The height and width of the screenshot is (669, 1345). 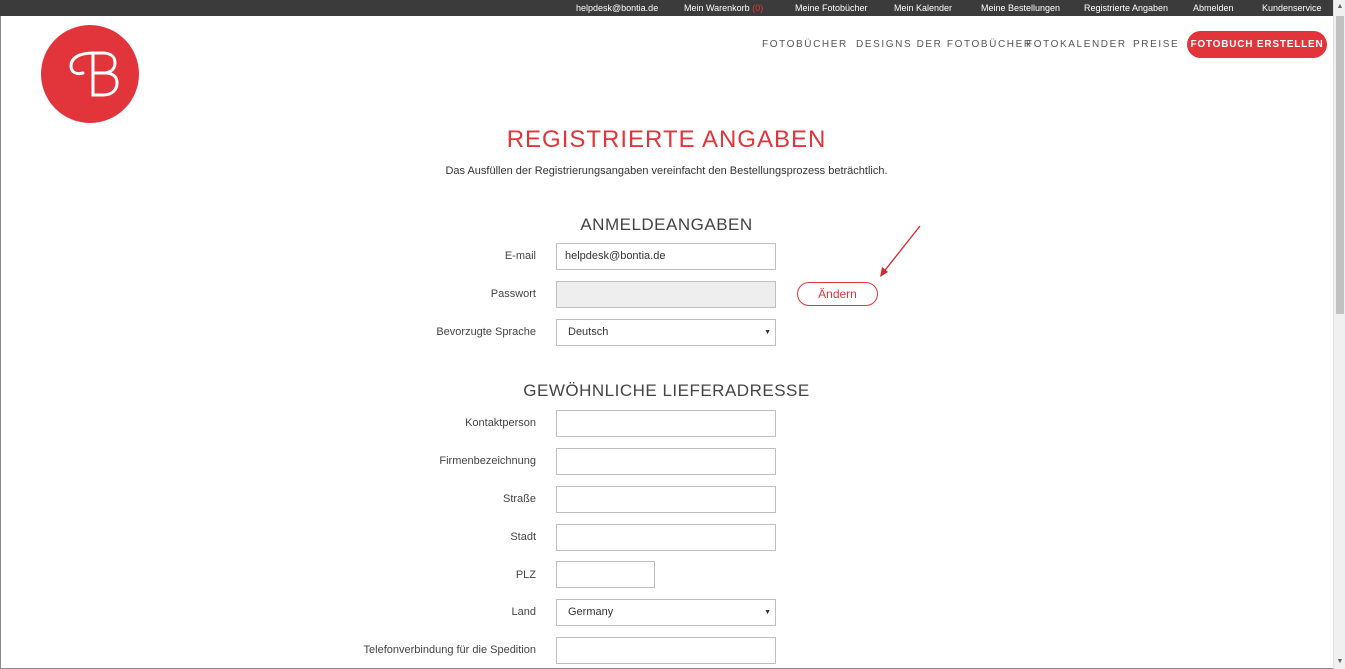 What do you see at coordinates (1340, 7) in the screenshot?
I see `scroll-up-icon: ▲` at bounding box center [1340, 7].